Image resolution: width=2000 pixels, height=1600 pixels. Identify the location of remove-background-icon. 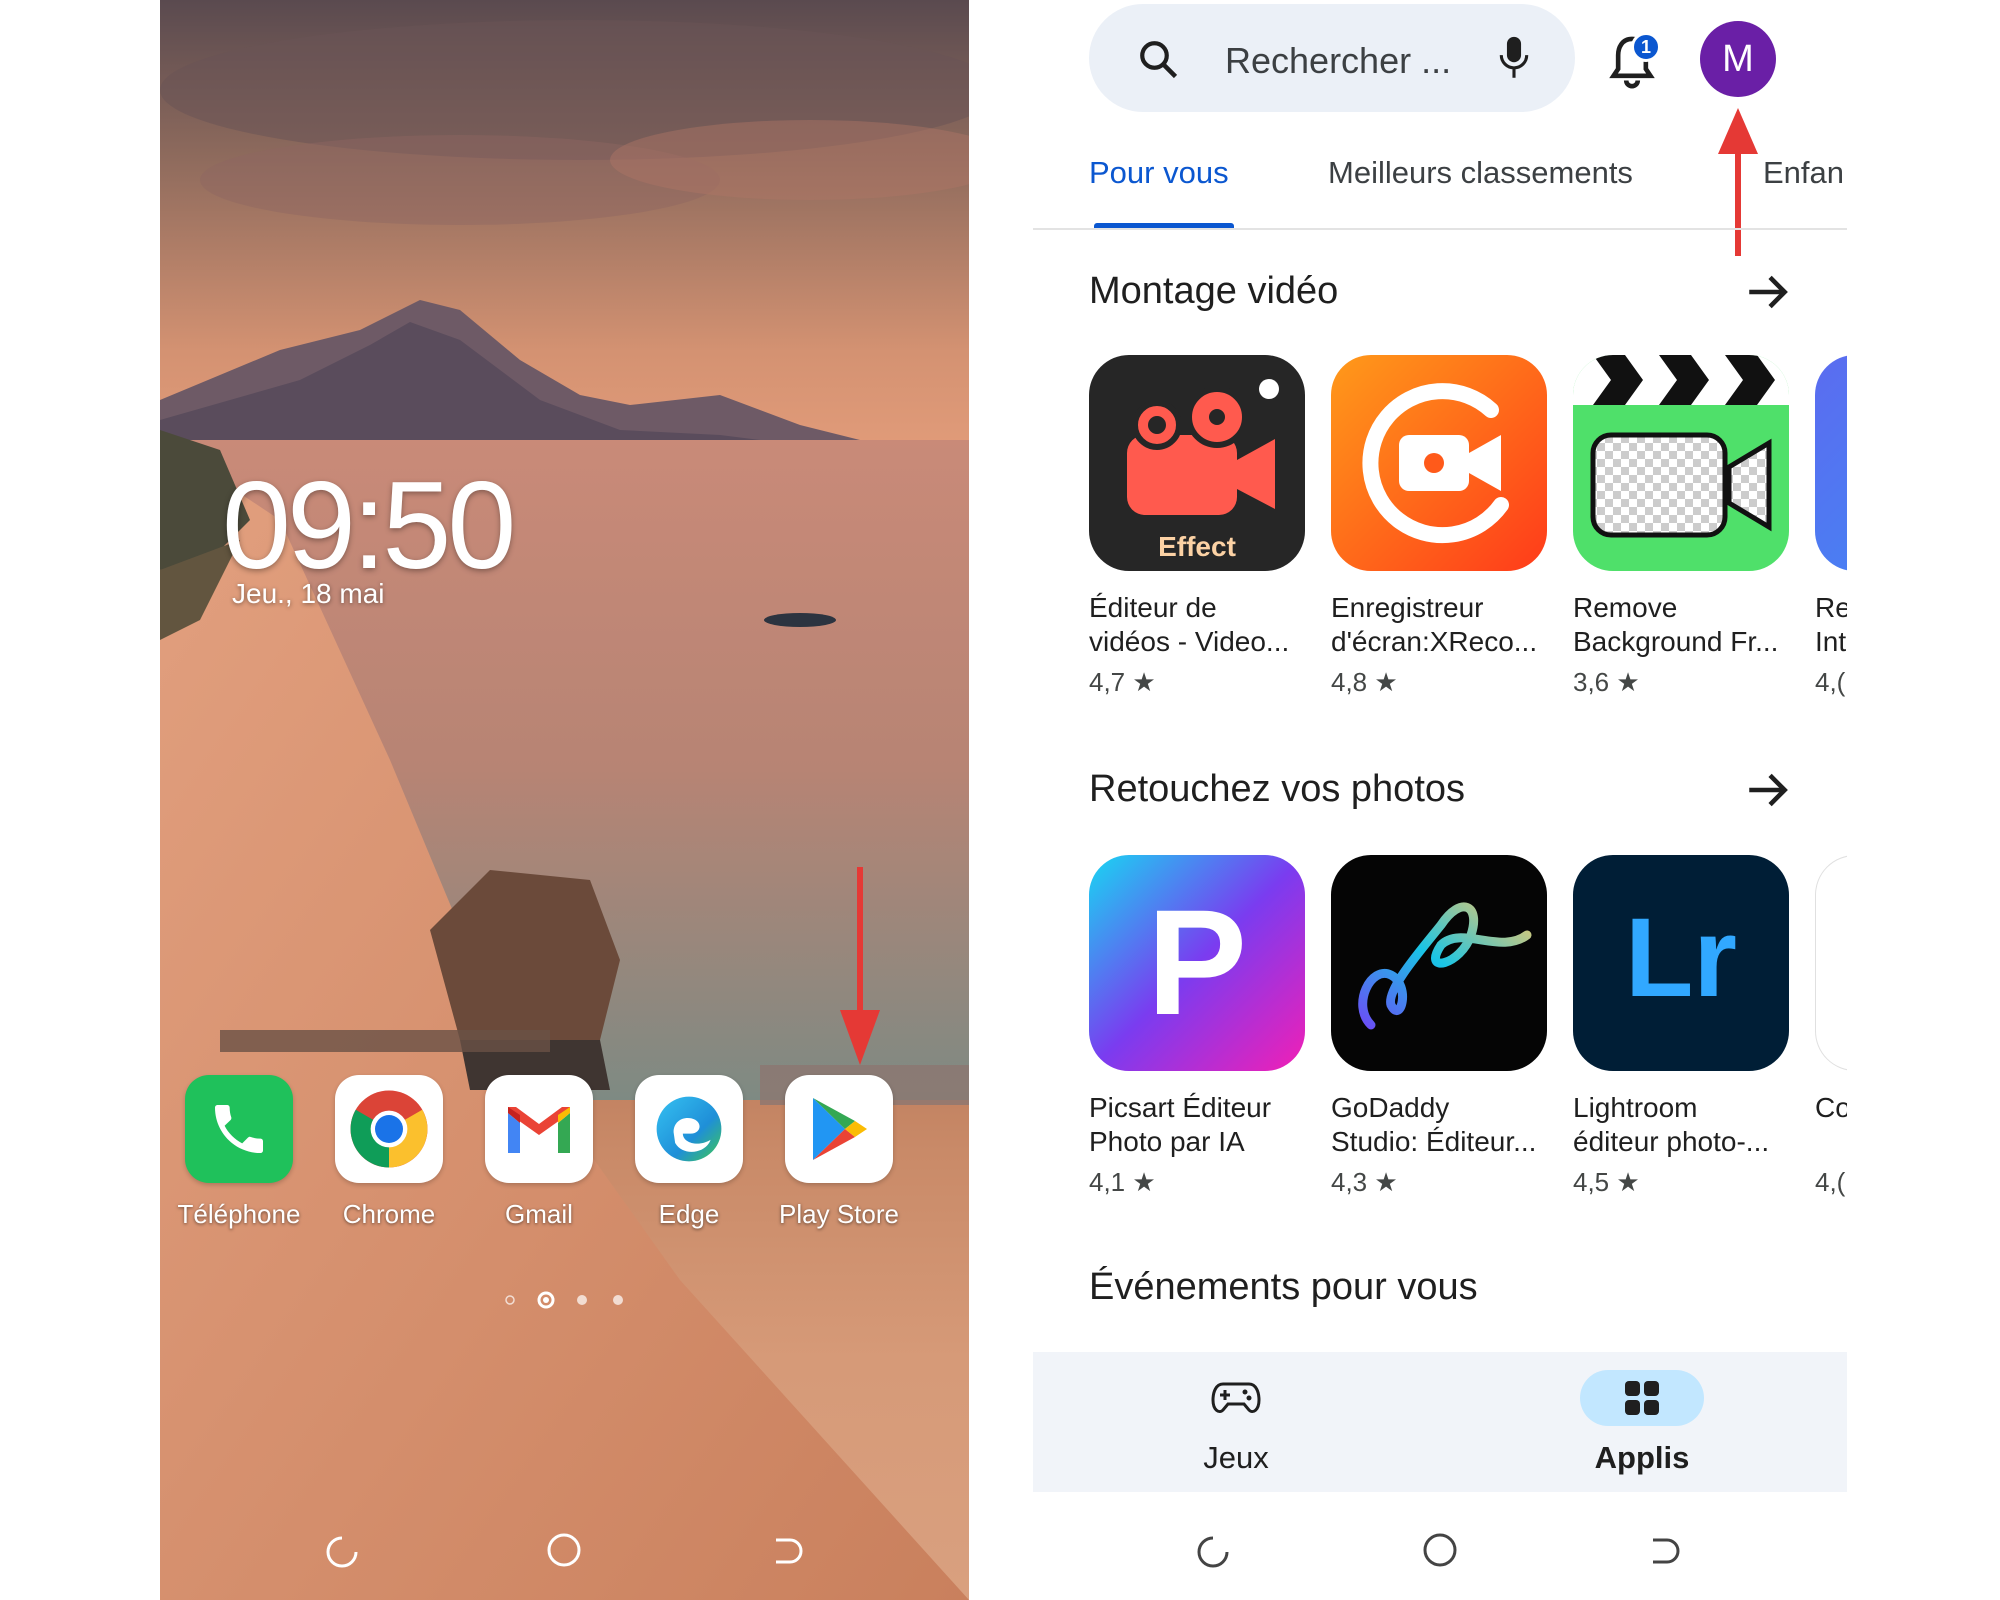
(1681, 463).